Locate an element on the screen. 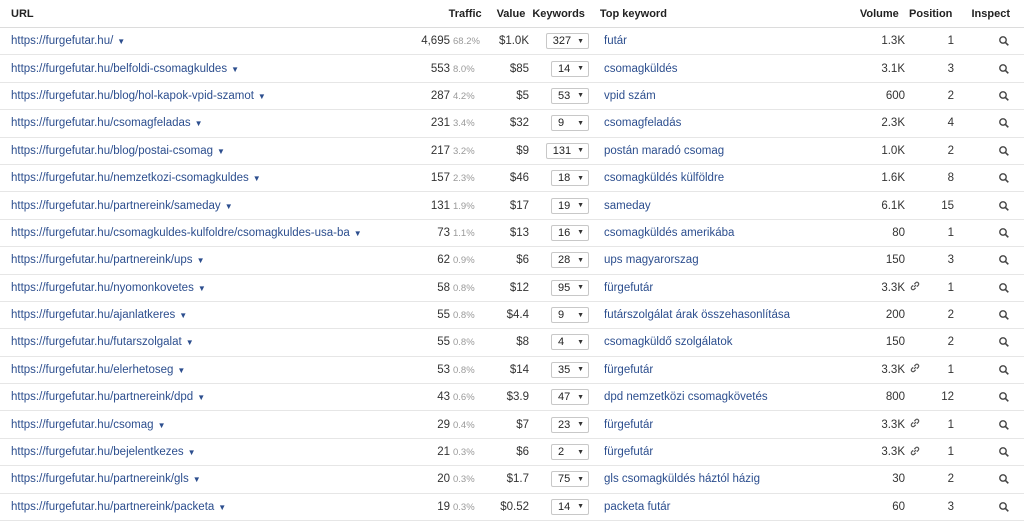  page-url-link: https://furgefutar.hu/futarszolgalat is located at coordinates (96, 342).